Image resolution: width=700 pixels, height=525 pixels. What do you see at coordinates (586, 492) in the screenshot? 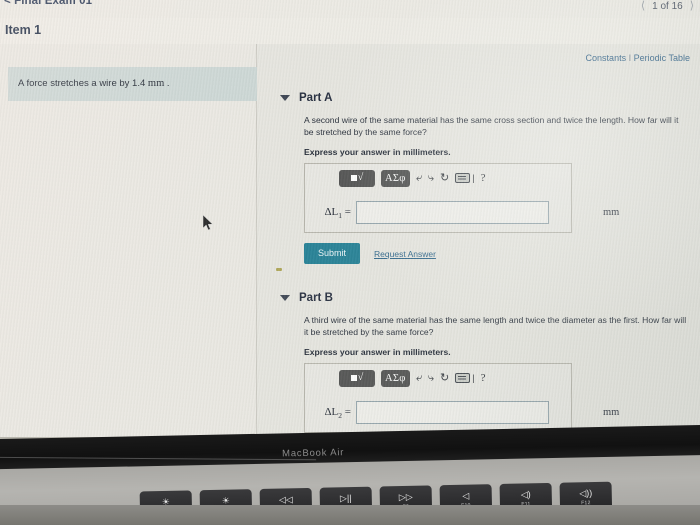
I see `volume-up-icon: ◁))` at bounding box center [586, 492].